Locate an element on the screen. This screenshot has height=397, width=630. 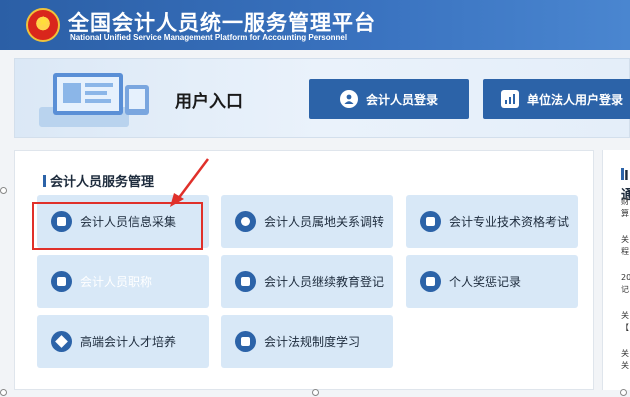
news-item: 记 is located at coordinates (625, 289).